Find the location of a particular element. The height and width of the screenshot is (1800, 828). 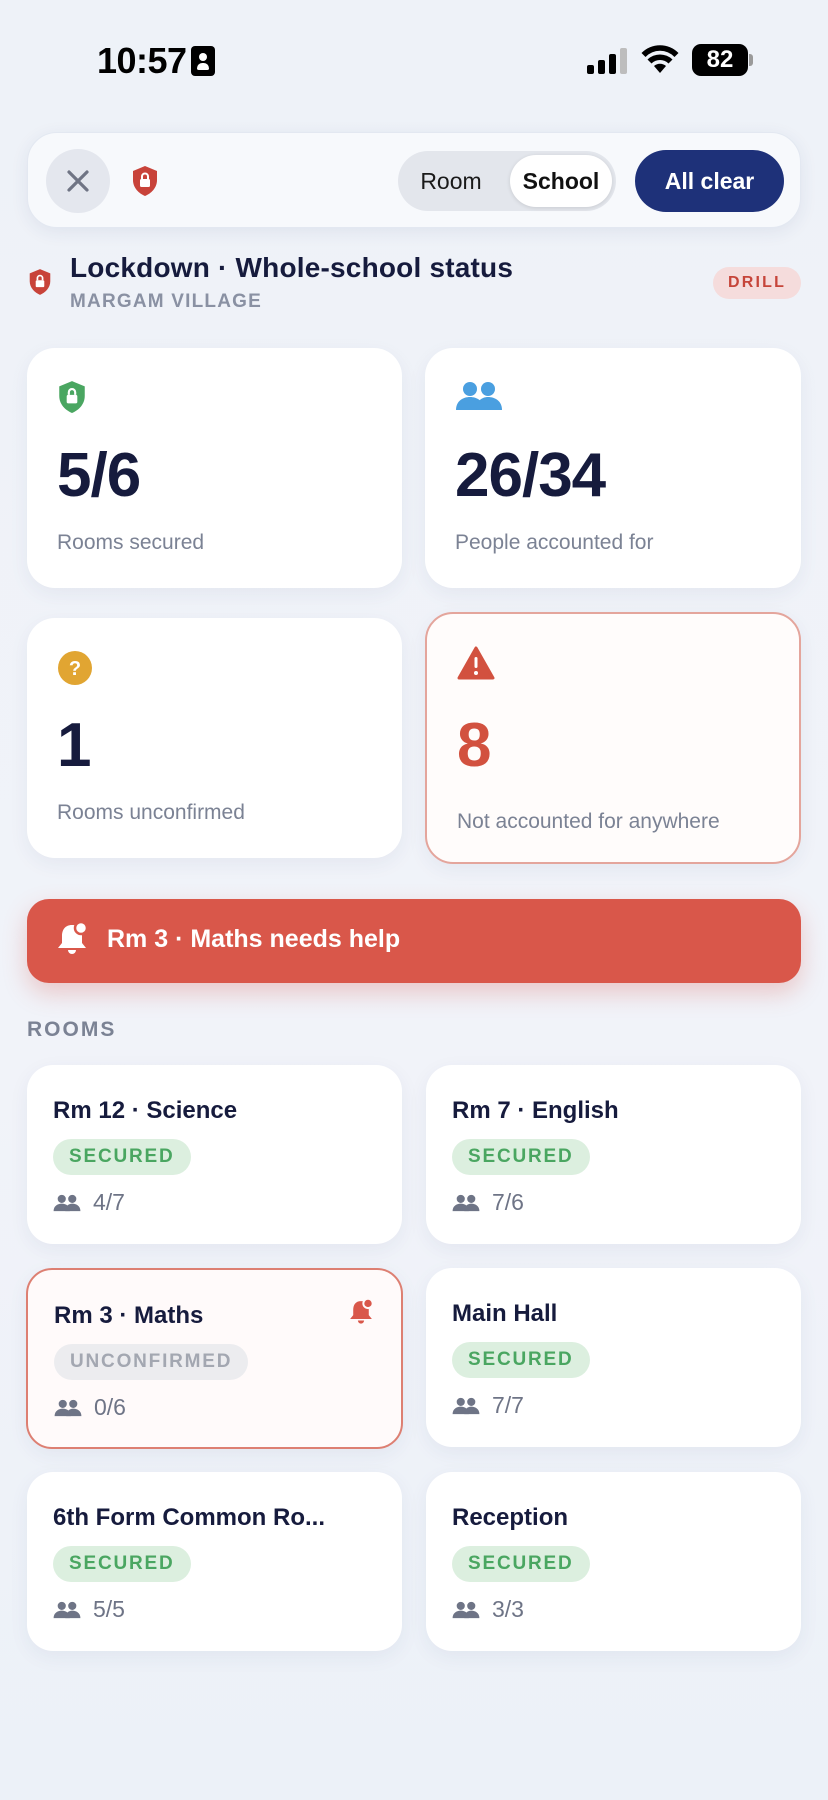

id-card-icon is located at coordinates (203, 61).